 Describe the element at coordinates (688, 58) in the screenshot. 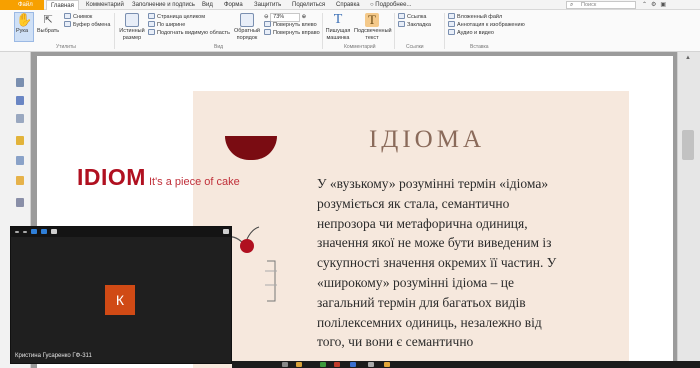

I see `scroll-up-icon: ▲` at that location.